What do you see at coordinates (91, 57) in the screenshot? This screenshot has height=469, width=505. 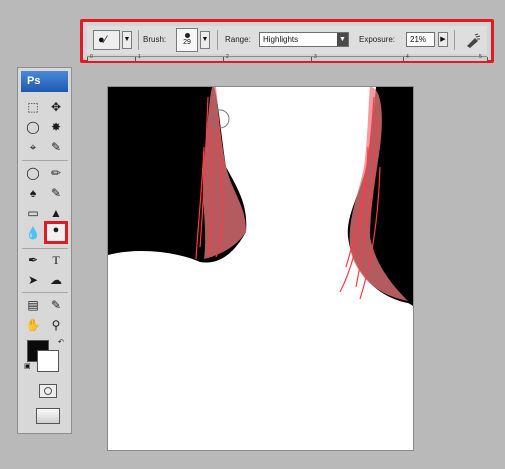 I see `ruler-mark-0: 0` at bounding box center [91, 57].